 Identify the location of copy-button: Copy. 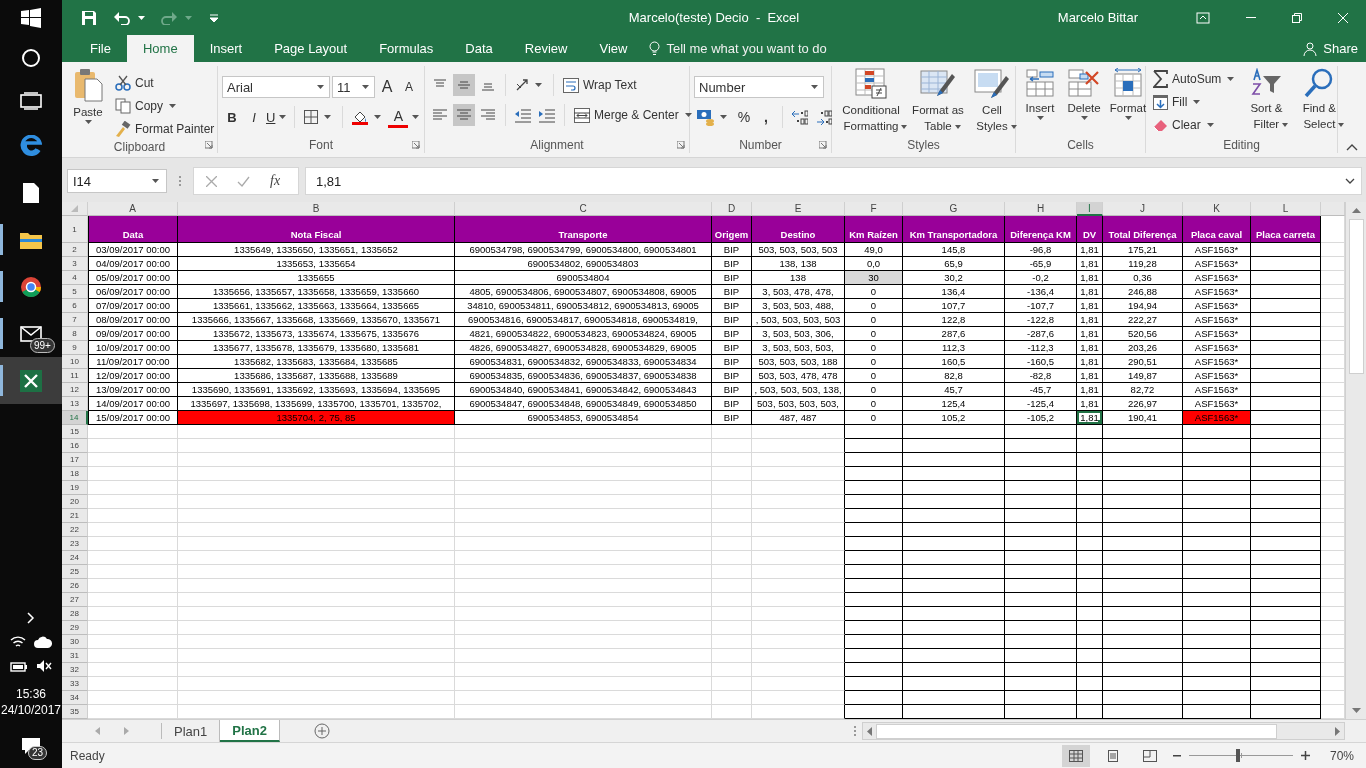
(165, 106).